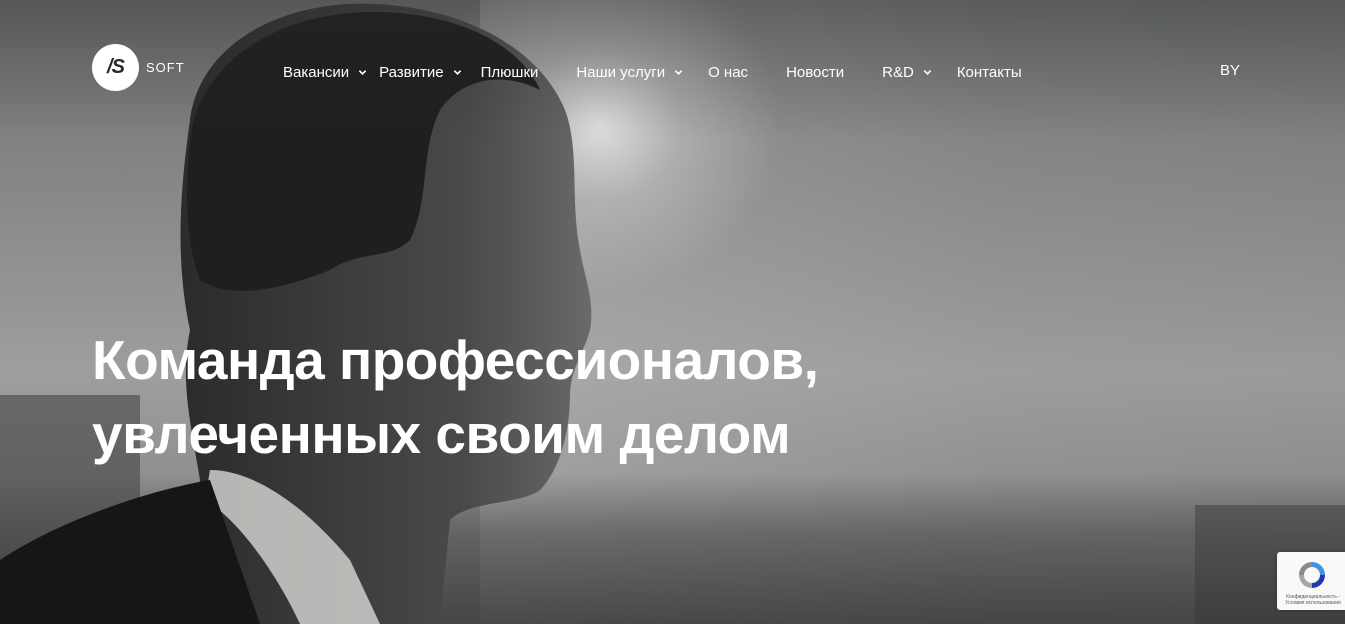 This screenshot has height=624, width=1345. I want to click on hero-headline-line1: Команда профессионалов,, so click(455, 360).